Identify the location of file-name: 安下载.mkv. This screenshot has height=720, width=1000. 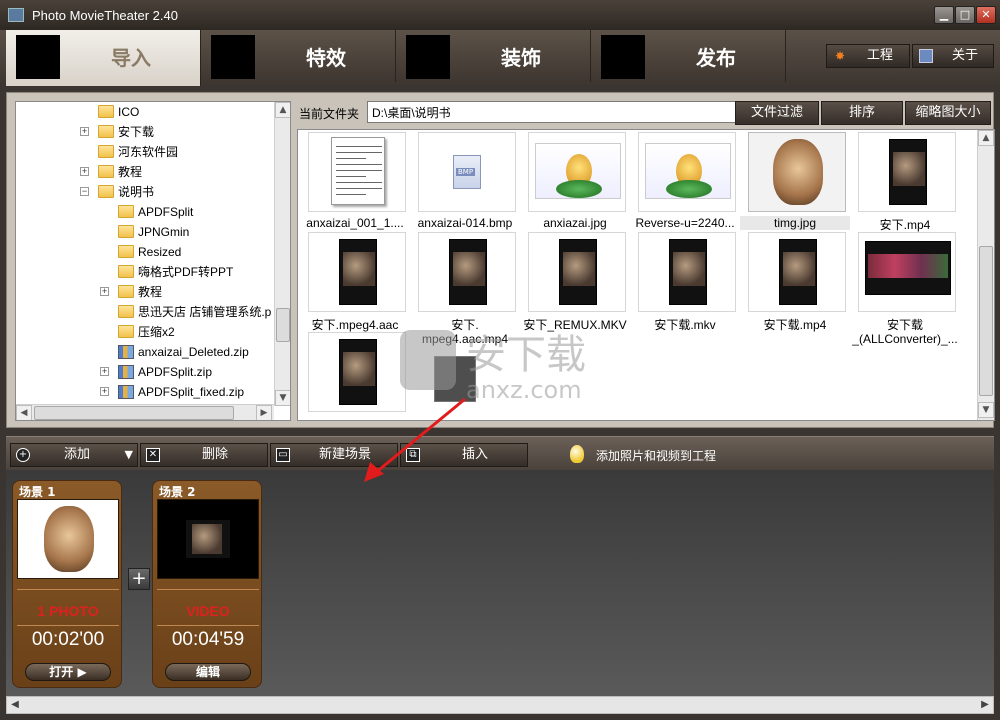
(685, 325).